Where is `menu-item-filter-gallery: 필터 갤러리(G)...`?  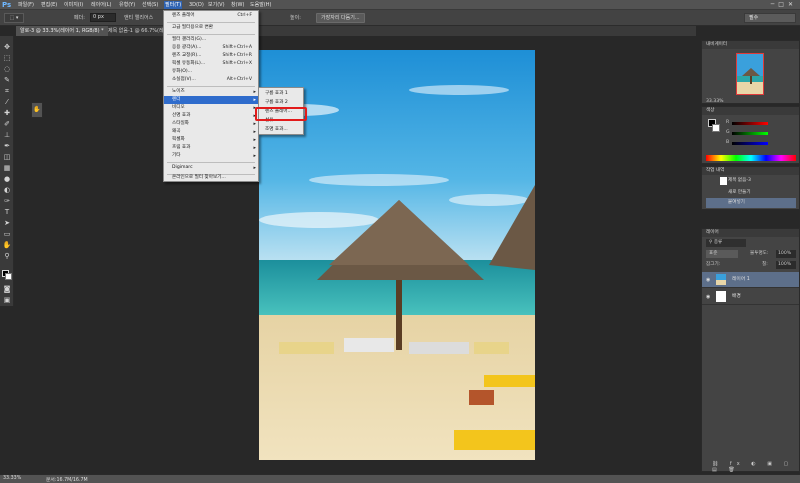 menu-item-filter-gallery: 필터 갤러리(G)... is located at coordinates (211, 40).